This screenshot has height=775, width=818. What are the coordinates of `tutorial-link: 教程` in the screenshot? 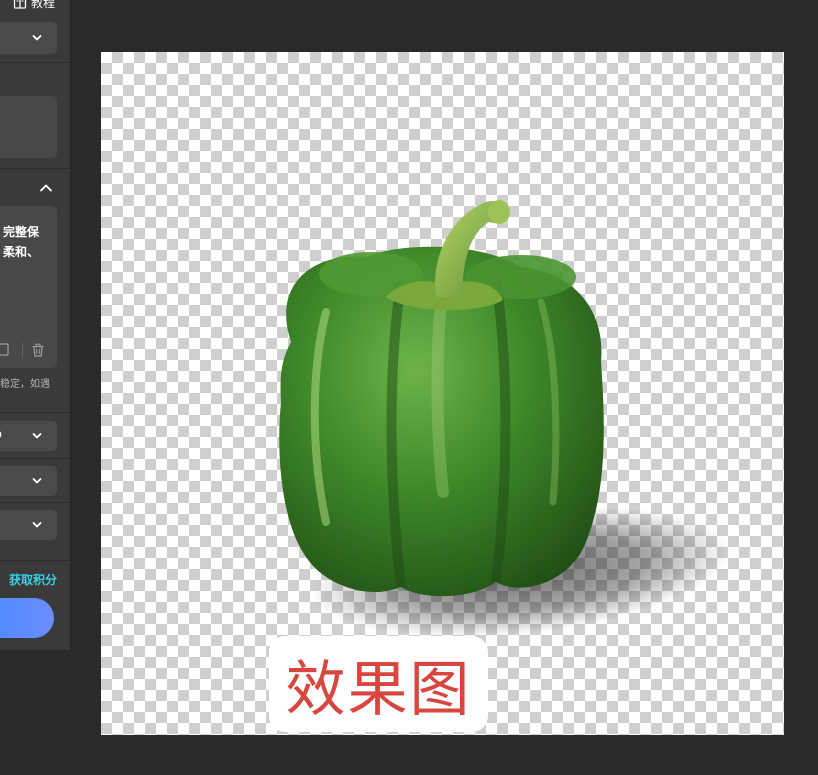 It's located at (34, 5).